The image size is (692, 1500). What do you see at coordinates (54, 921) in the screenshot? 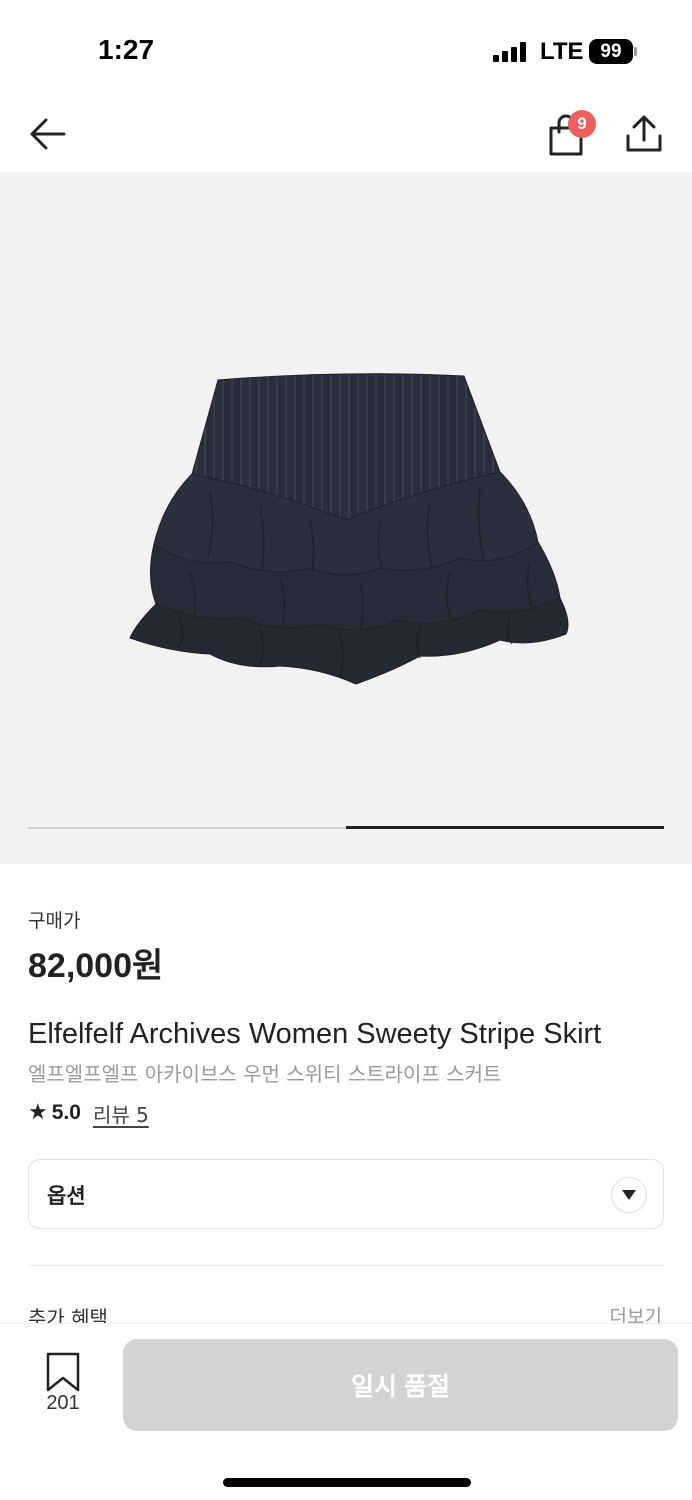
I see `price-label: 구매가` at bounding box center [54, 921].